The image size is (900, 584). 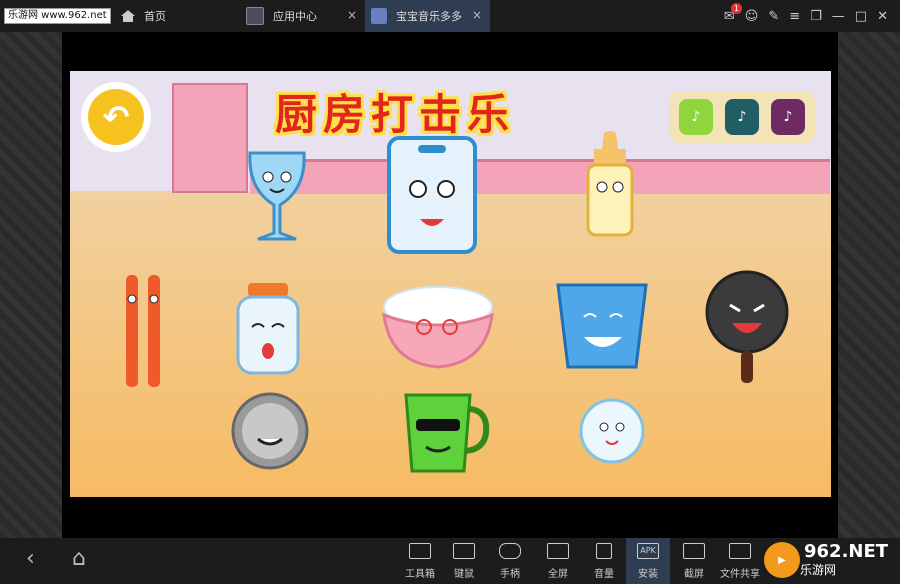 What do you see at coordinates (128, 16) in the screenshot?
I see `home-icon` at bounding box center [128, 16].